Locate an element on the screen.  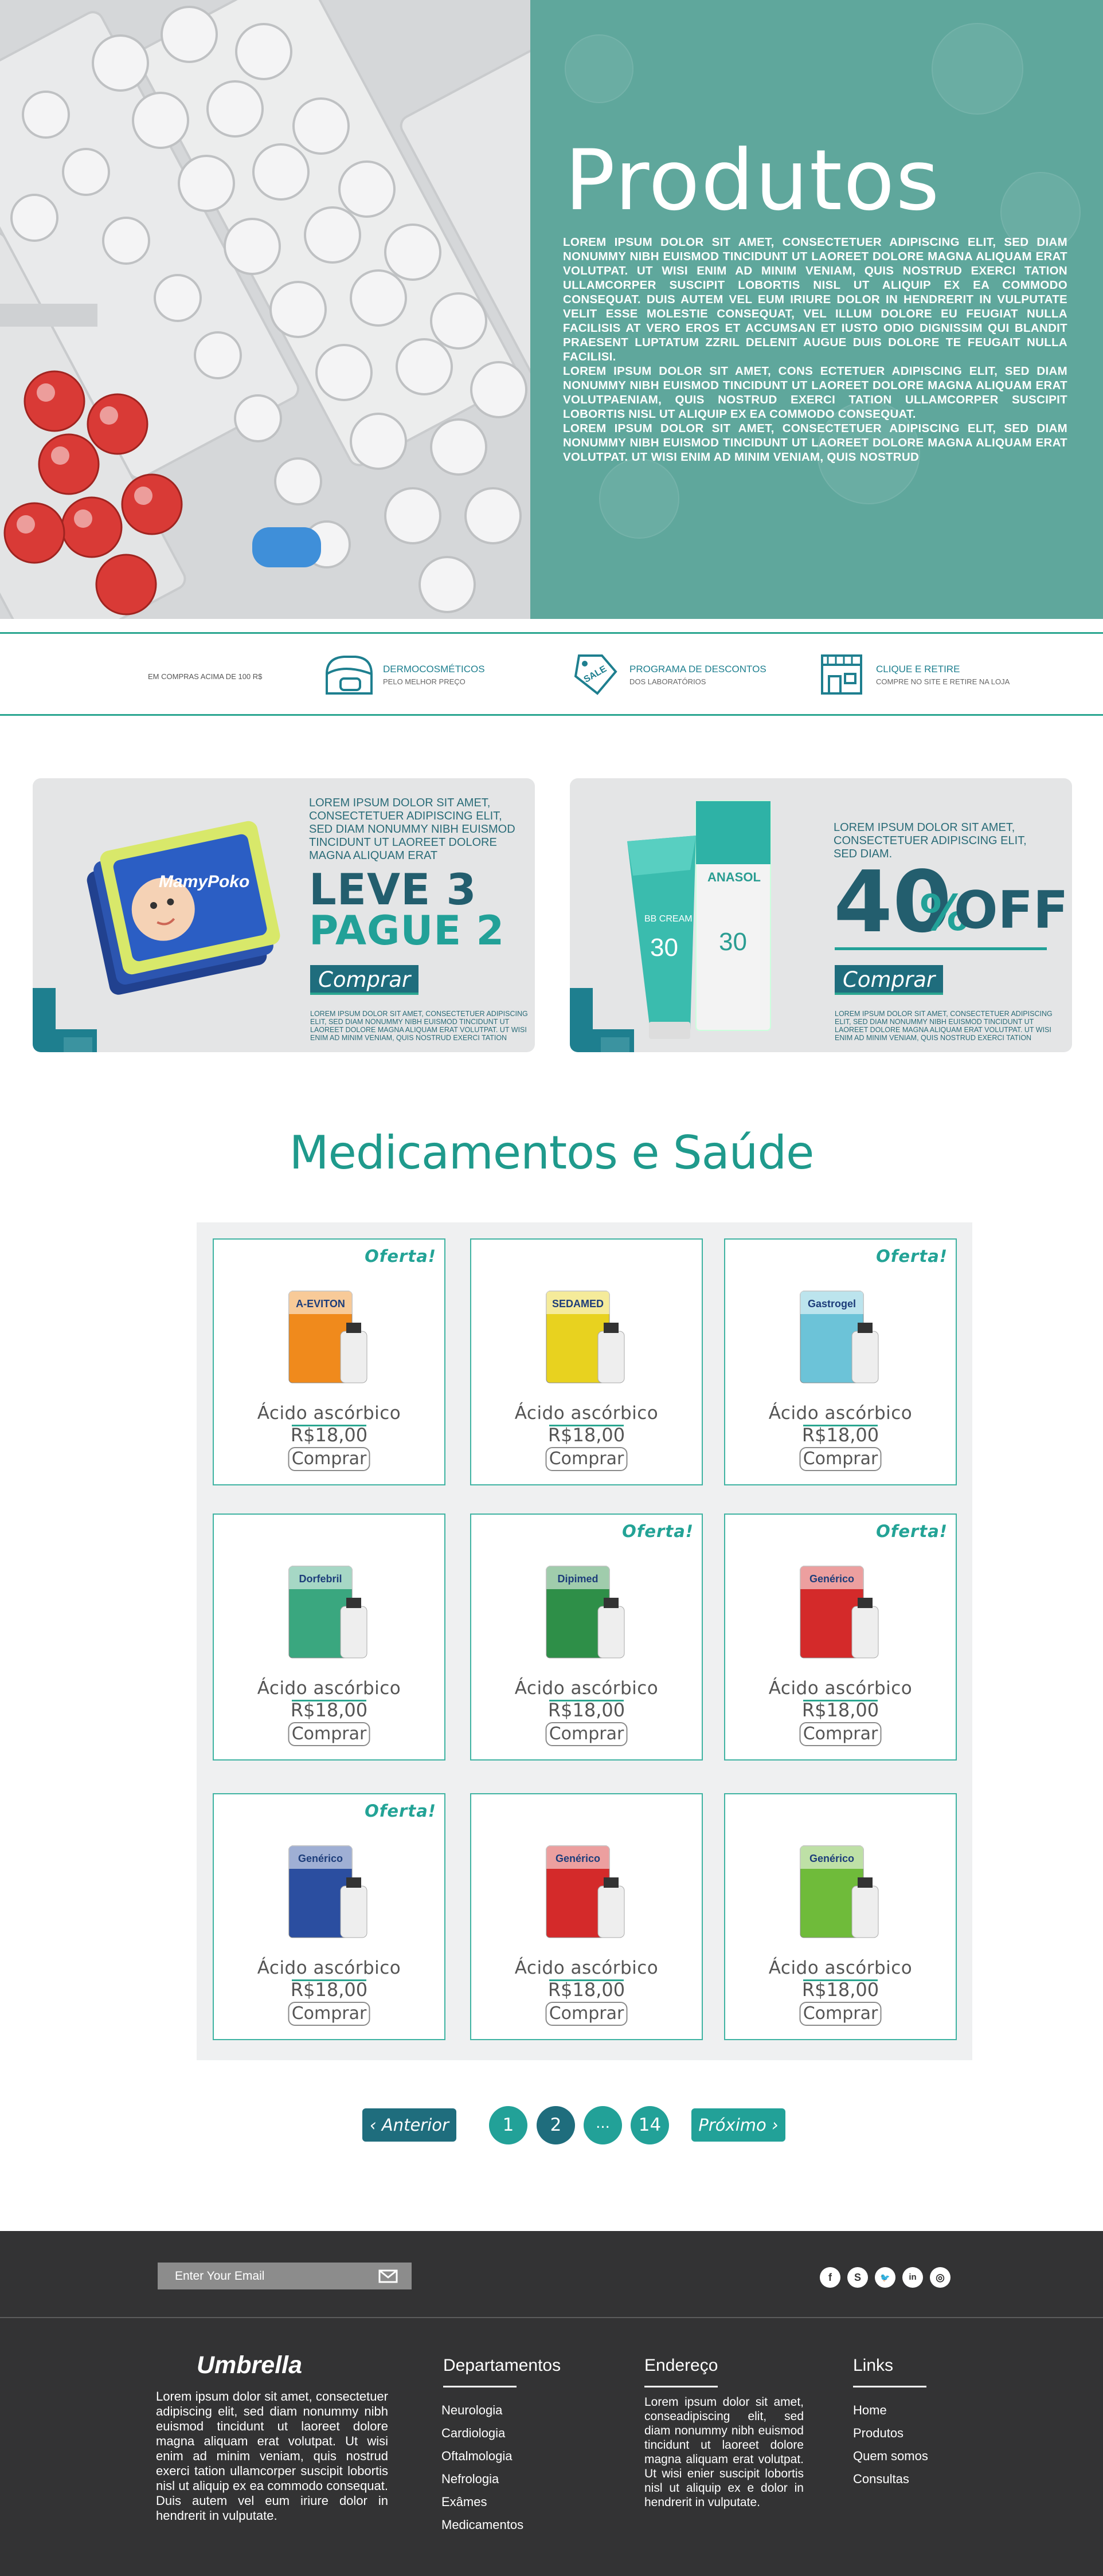
footer-link-oftalmologia: Oftalmologia is located at coordinates (477, 2456).